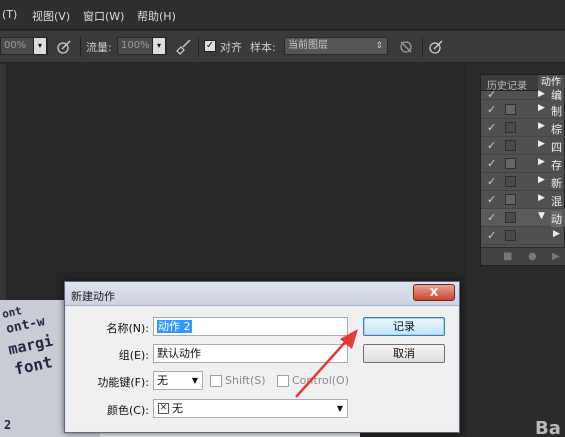 The image size is (565, 437). I want to click on flow-label: 流量:, so click(99, 47).